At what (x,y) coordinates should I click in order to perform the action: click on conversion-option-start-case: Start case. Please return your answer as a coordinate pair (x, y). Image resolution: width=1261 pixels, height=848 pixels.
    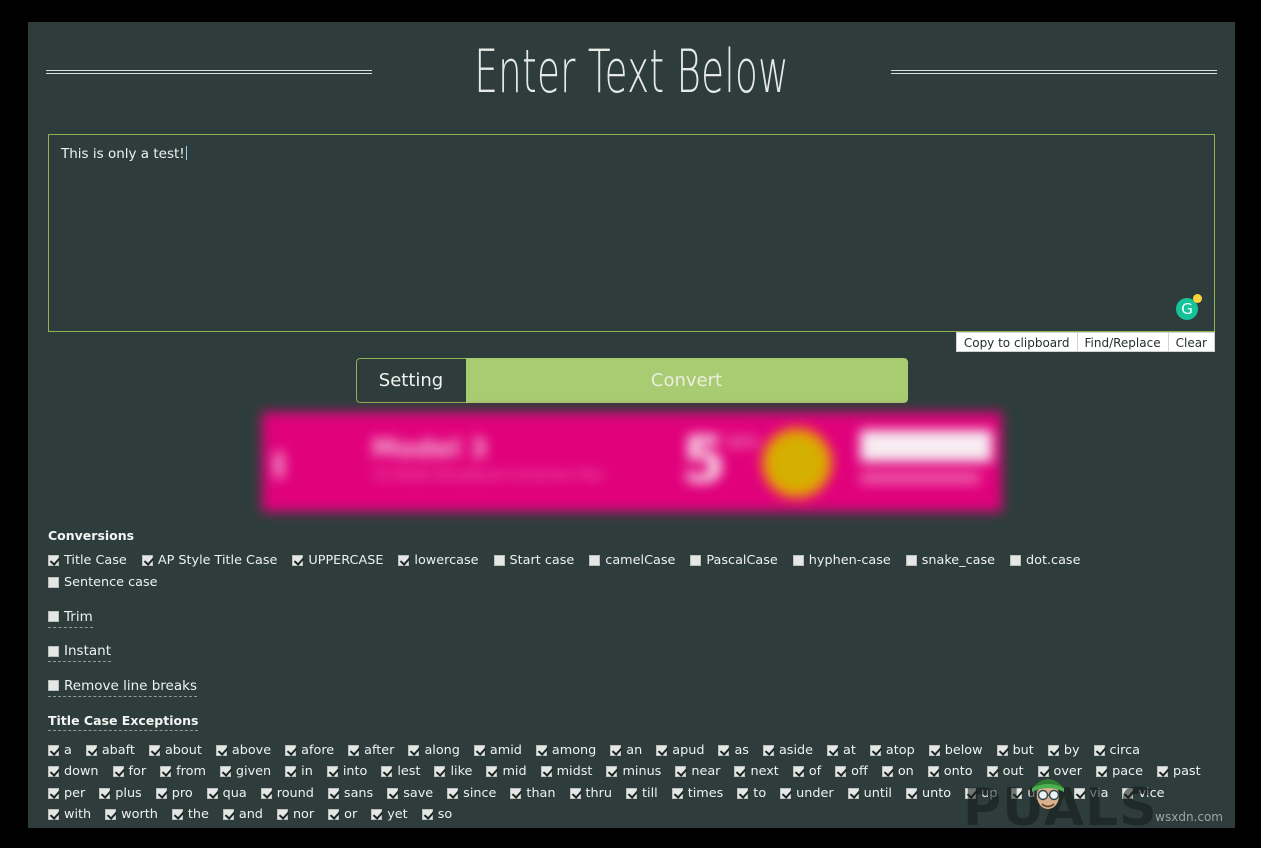
    Looking at the image, I should click on (533, 561).